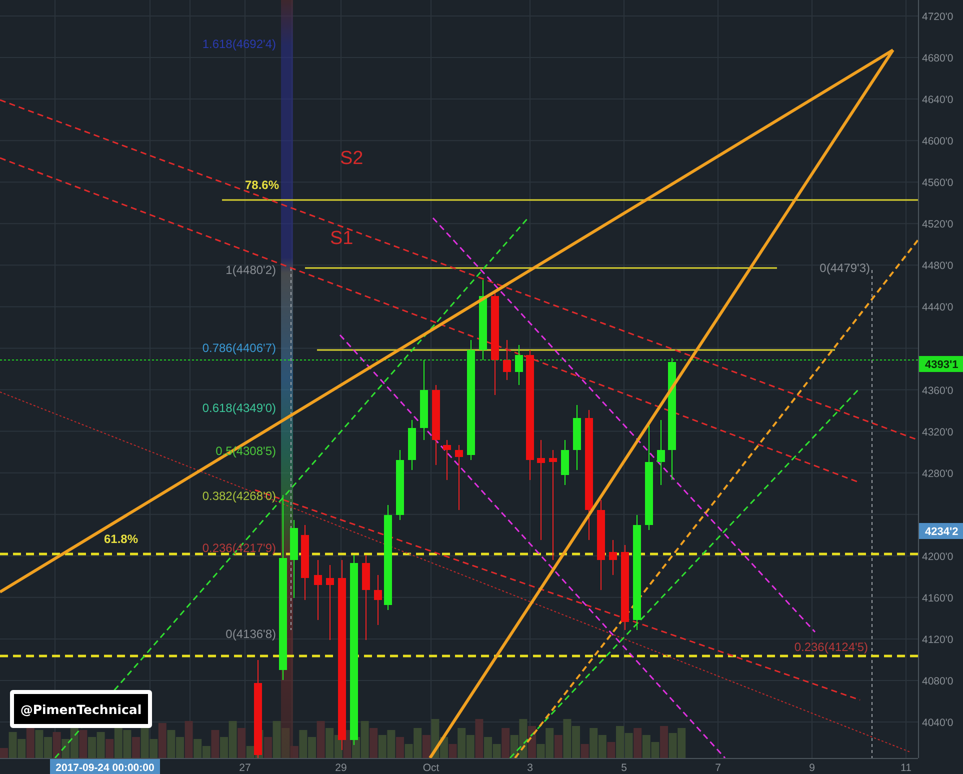 The width and height of the screenshot is (963, 774). What do you see at coordinates (81, 709) in the screenshot?
I see `author-tag: @PimenTechnical` at bounding box center [81, 709].